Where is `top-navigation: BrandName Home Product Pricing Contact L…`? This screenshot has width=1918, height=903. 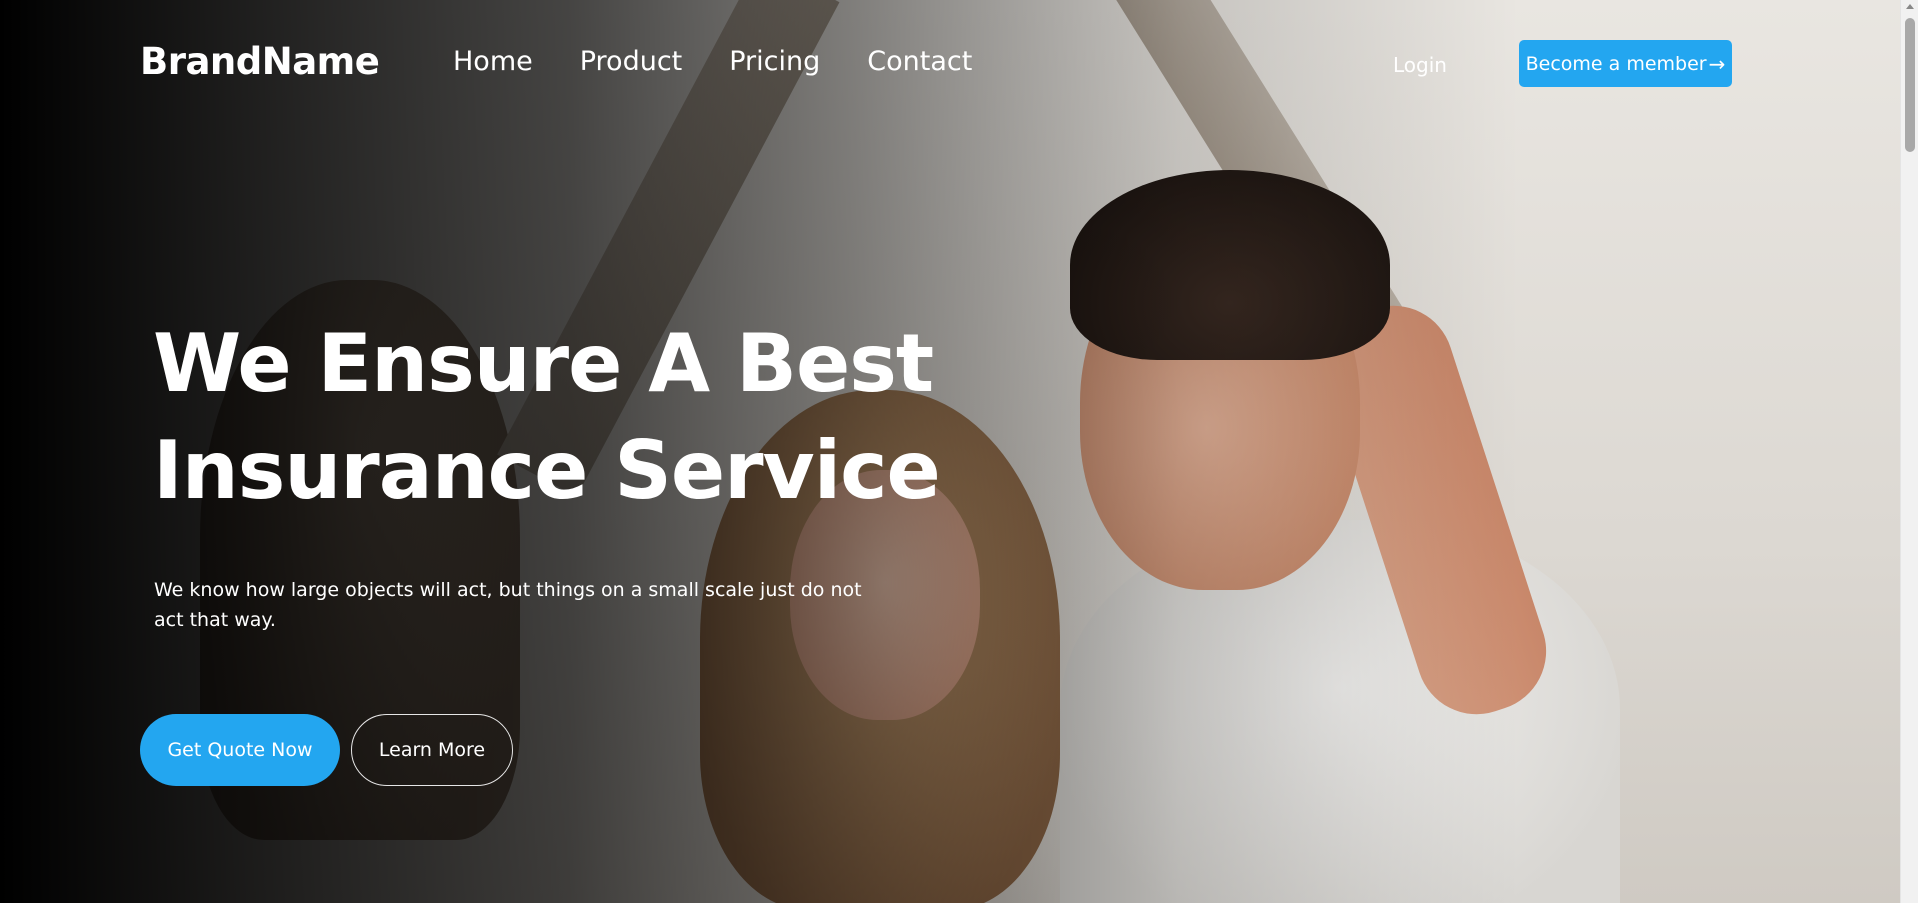 top-navigation: BrandName Home Product Pricing Contact L… is located at coordinates (950, 65).